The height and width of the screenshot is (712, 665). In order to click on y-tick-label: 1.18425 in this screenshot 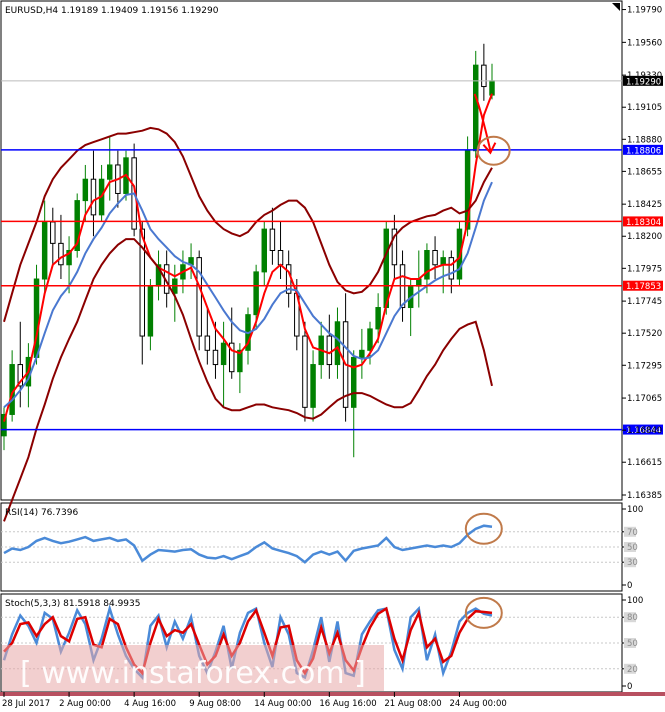, I will do `click(644, 205)`.